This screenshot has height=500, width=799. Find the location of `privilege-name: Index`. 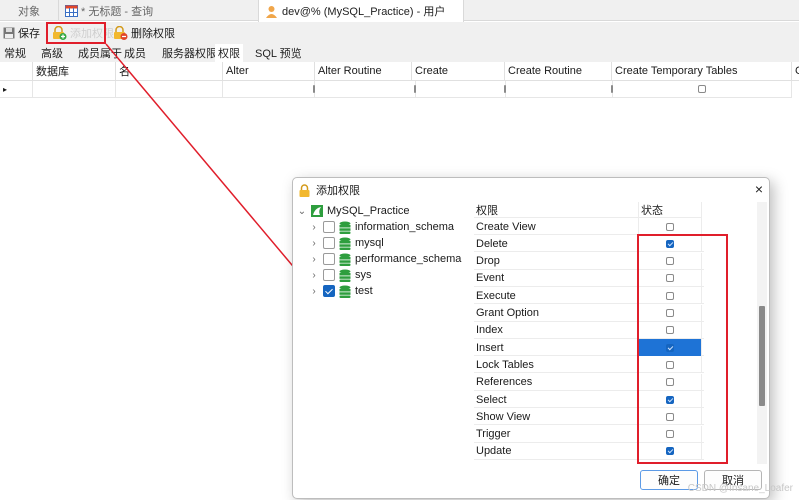

privilege-name: Index is located at coordinates (489, 330).